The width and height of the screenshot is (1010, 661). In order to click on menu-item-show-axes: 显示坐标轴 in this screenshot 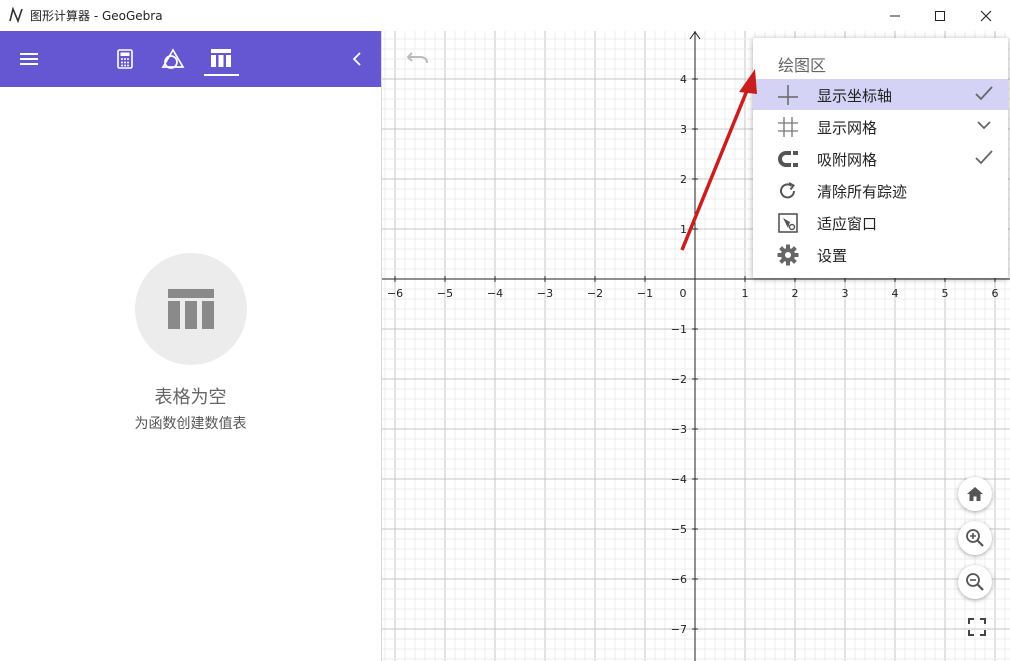, I will do `click(880, 94)`.